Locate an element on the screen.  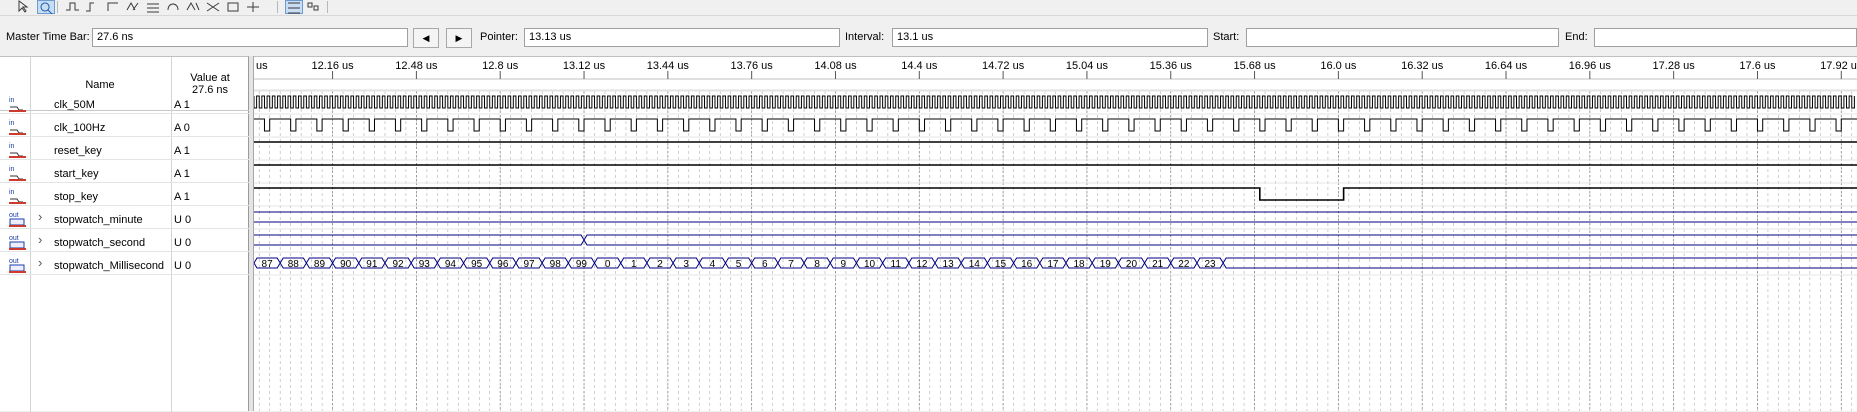
snap-grid-icon is located at coordinates (313, 6).